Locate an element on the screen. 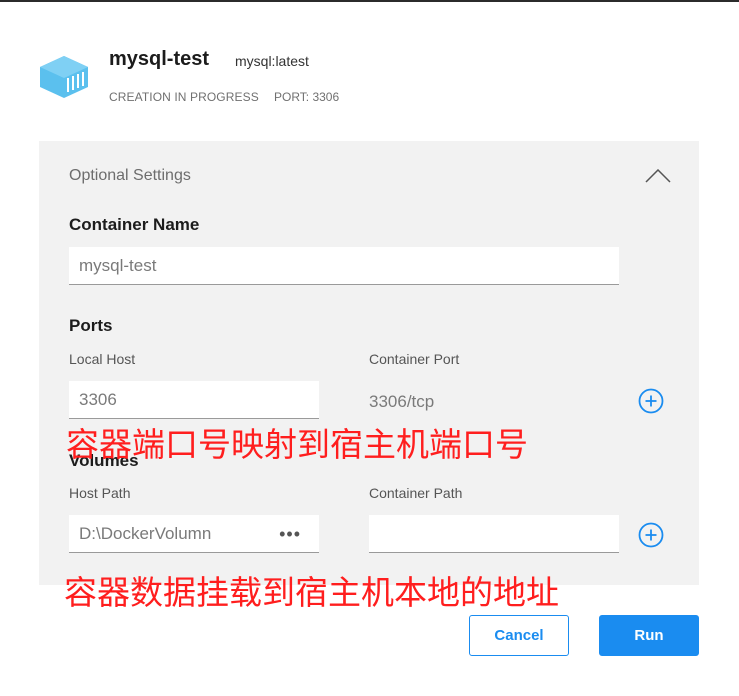 This screenshot has width=739, height=696. run-button: Run is located at coordinates (649, 635).